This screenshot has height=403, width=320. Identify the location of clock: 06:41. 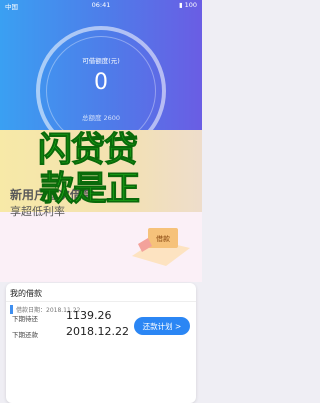
(101, 5).